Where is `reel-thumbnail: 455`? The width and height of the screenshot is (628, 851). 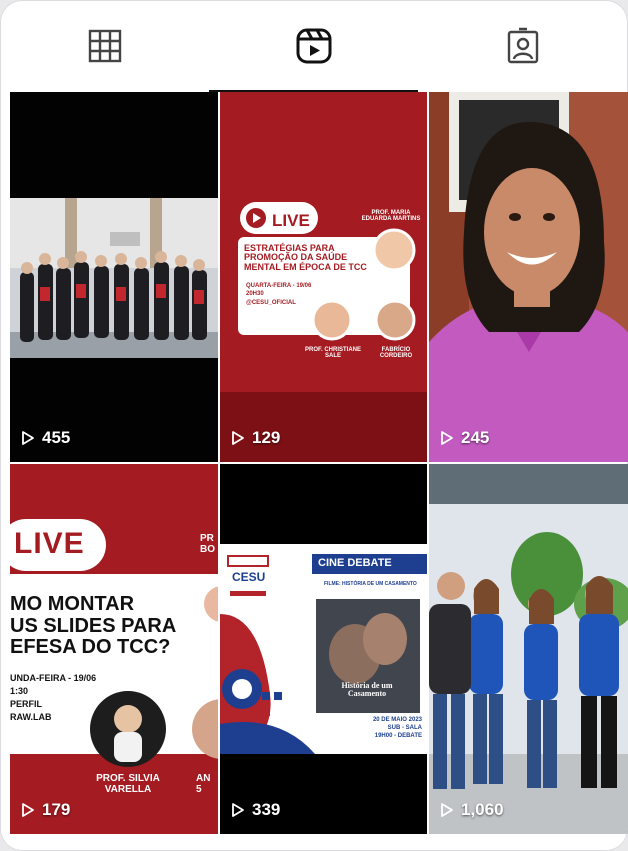
reel-thumbnail: 455 is located at coordinates (114, 277).